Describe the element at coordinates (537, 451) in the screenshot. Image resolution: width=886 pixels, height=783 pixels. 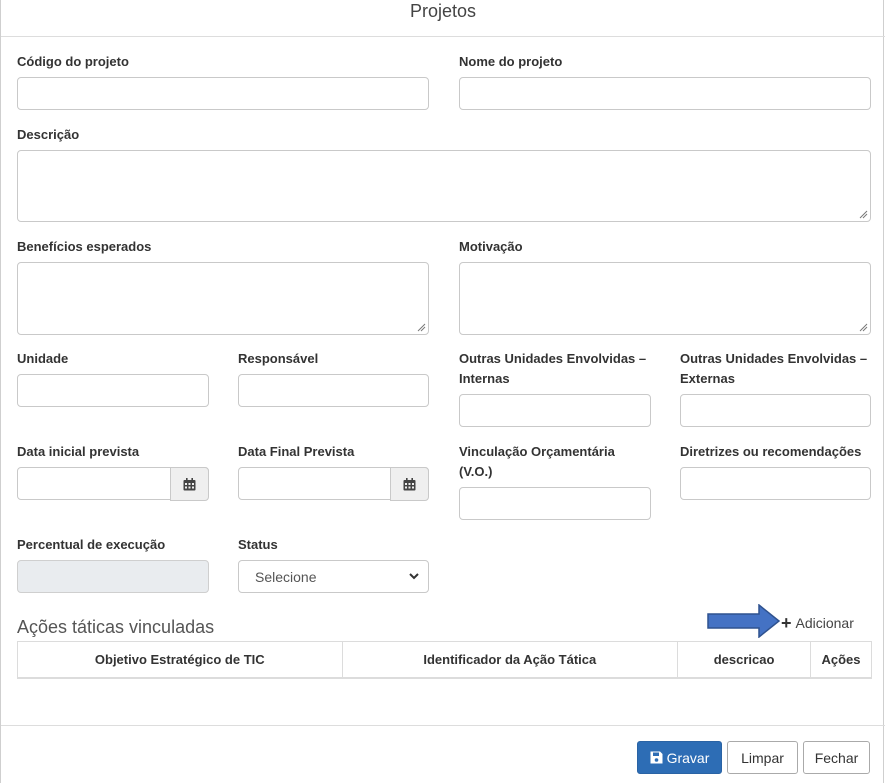
I see `vinculacao-label-line1: Vinculação Orçamentária` at that location.